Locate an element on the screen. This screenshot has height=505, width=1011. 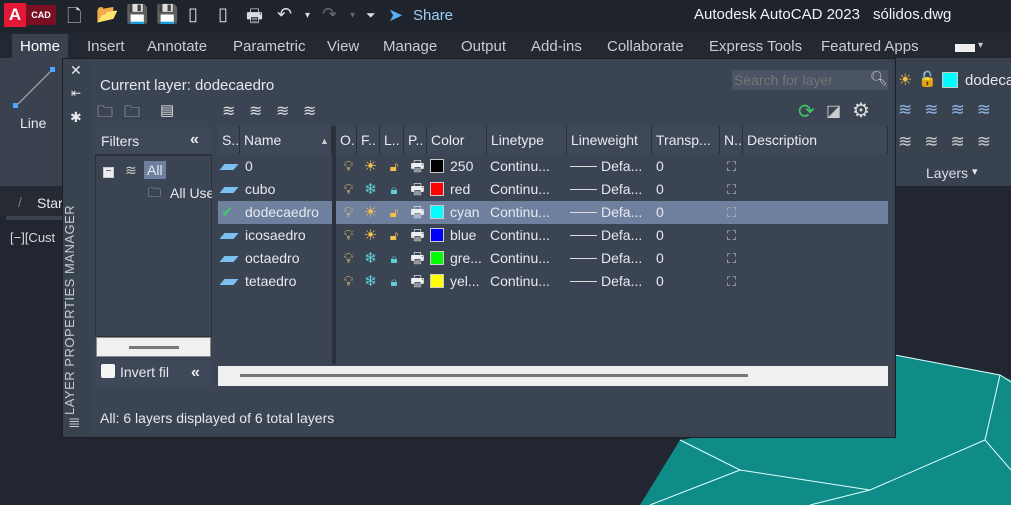
layer-row: icosaedro 💡︎ ☀ 🔓︎ 🖶 blue Continu... Defa... 0 ⛶ is located at coordinates (553, 235).